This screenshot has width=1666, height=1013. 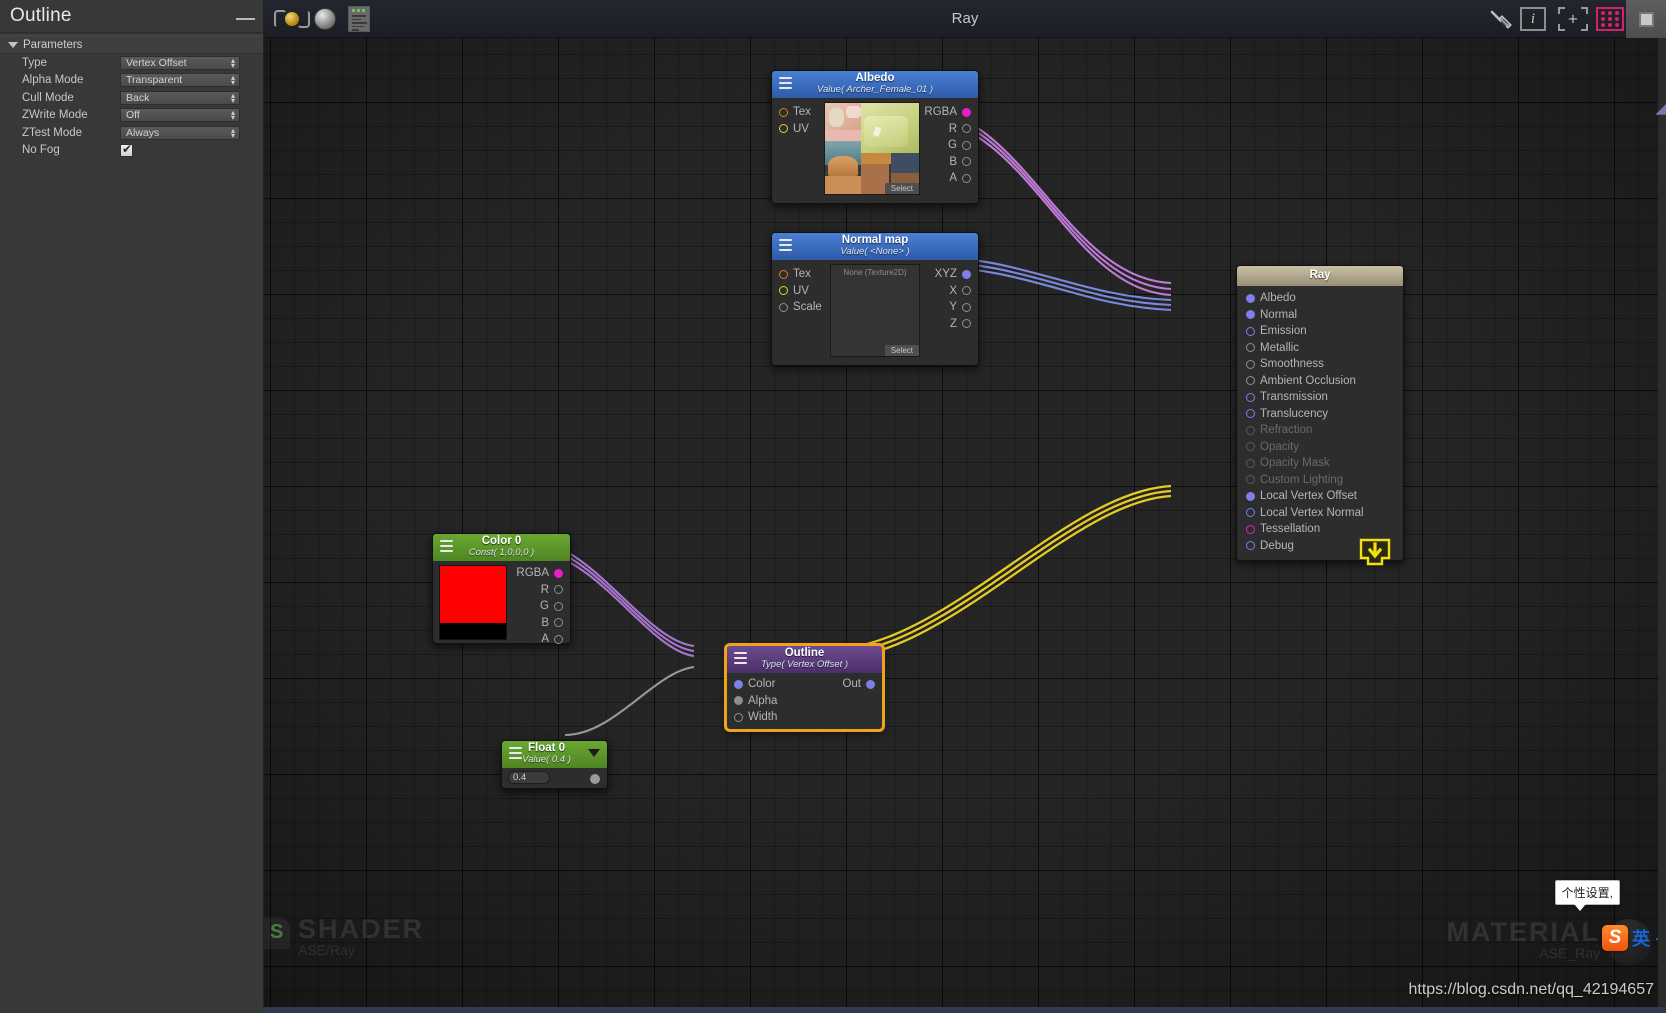 I want to click on dropdown-ztest-mode: Always ▴ ▾, so click(x=180, y=132).